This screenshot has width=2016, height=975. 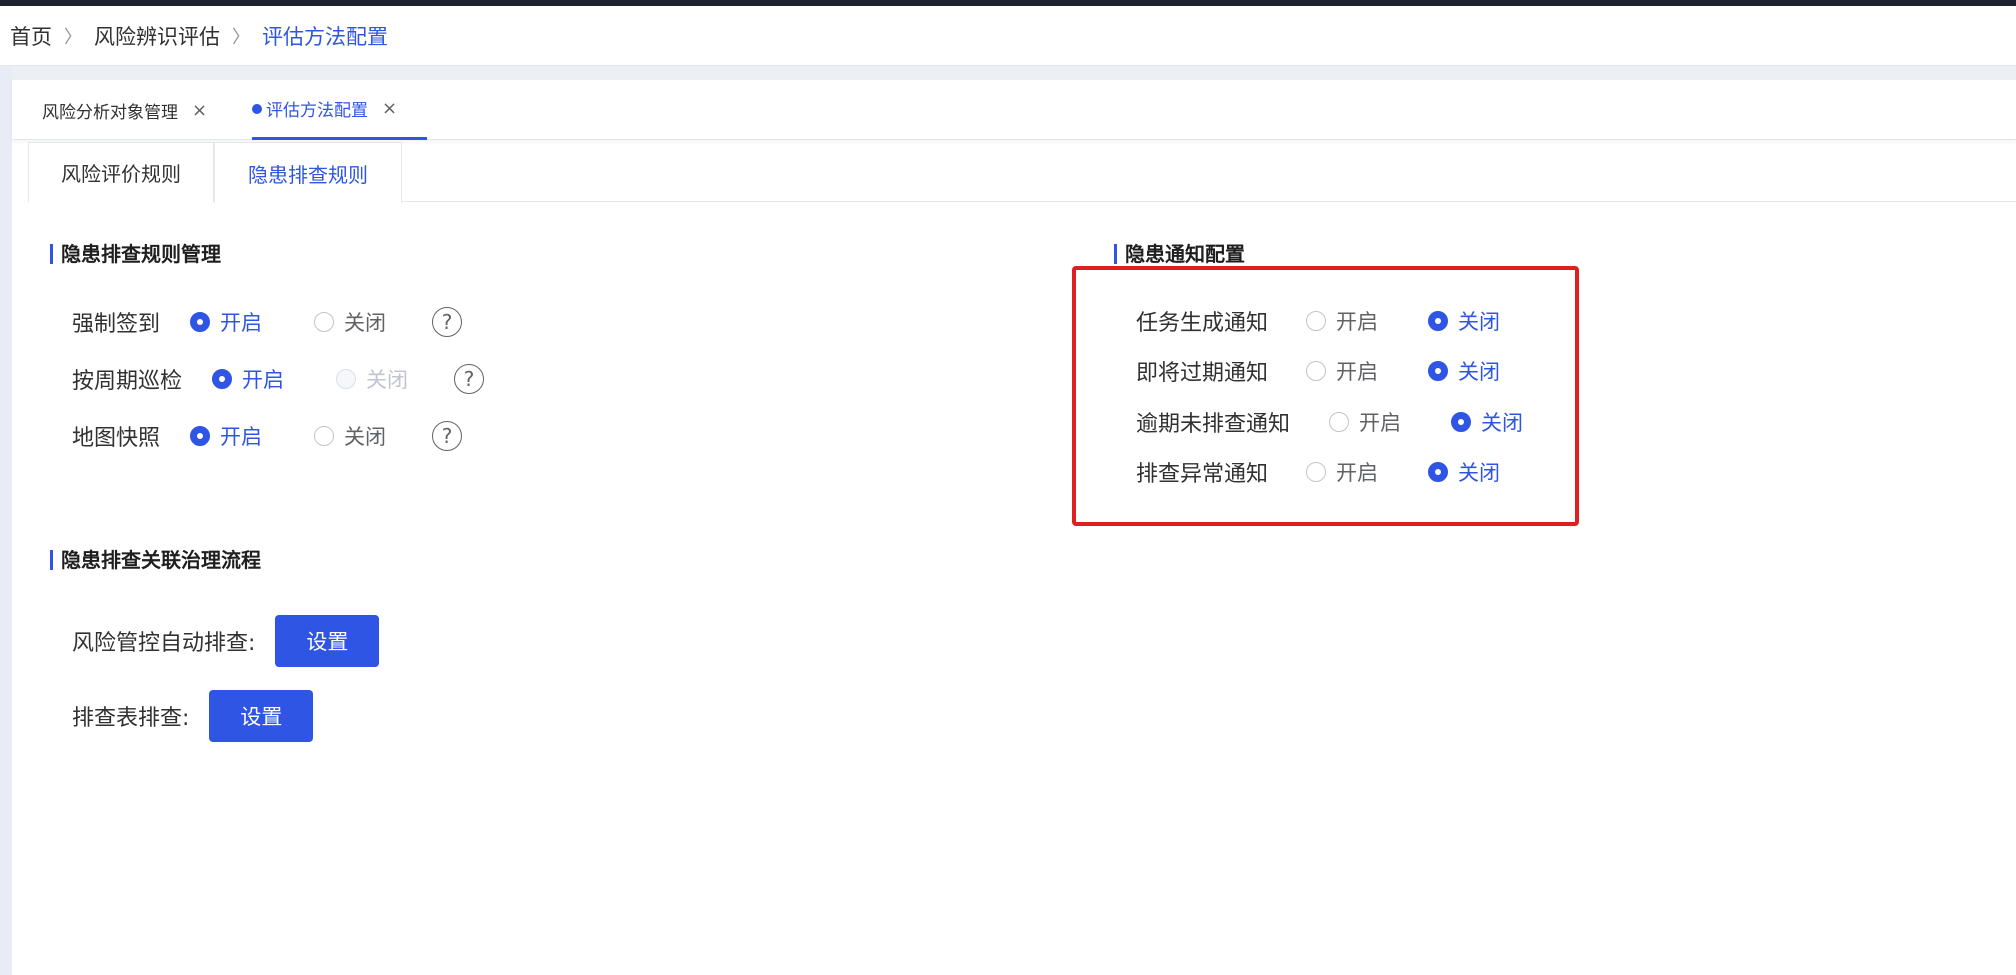 What do you see at coordinates (193, 716) in the screenshot?
I see `flow-row-checklist: 排查表排查: 设置` at bounding box center [193, 716].